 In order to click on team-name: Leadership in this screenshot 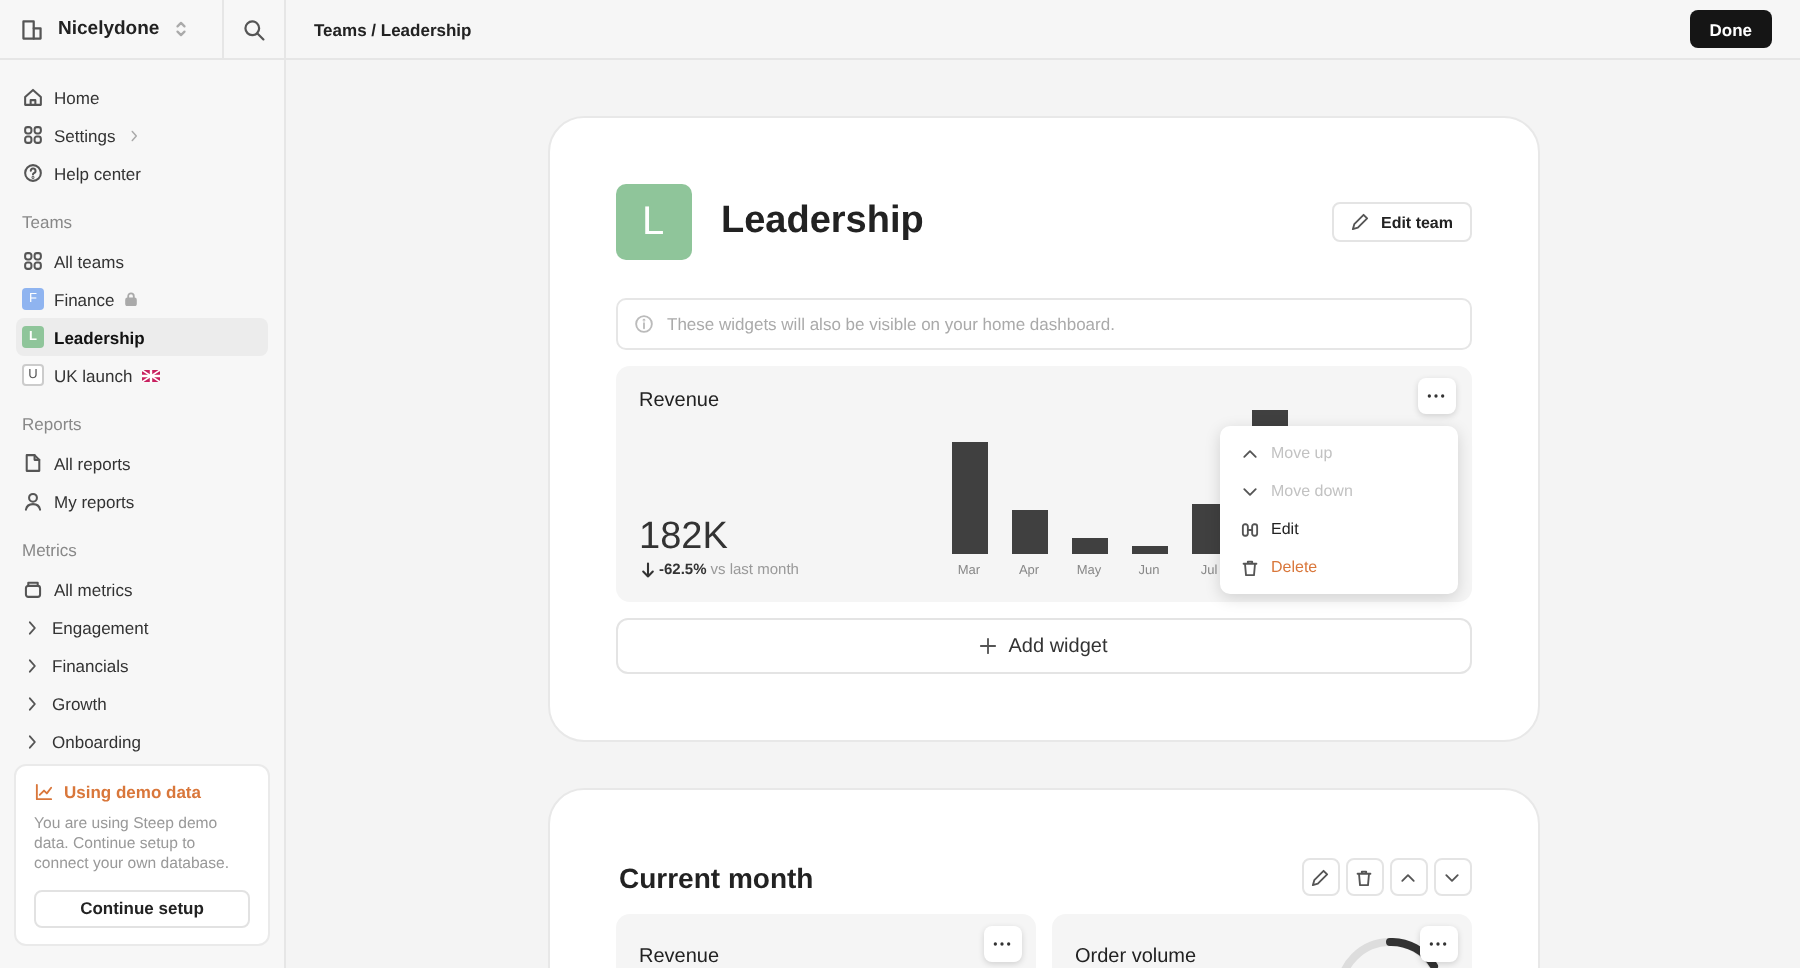, I will do `click(823, 222)`.